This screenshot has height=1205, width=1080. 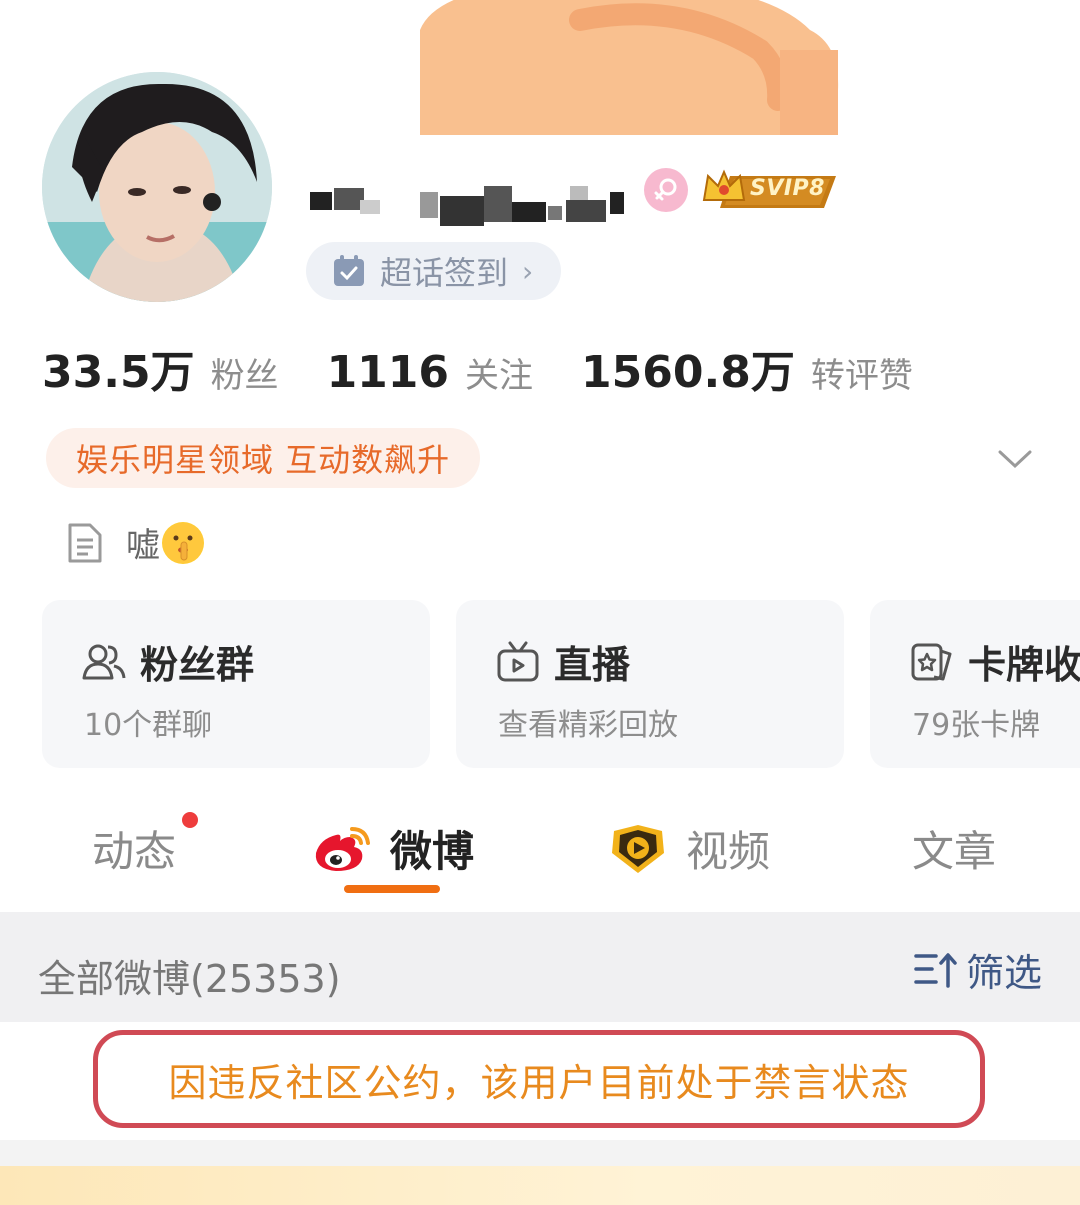 I want to click on filter-bar: 全部微博(25353) 筛选, so click(x=540, y=967).